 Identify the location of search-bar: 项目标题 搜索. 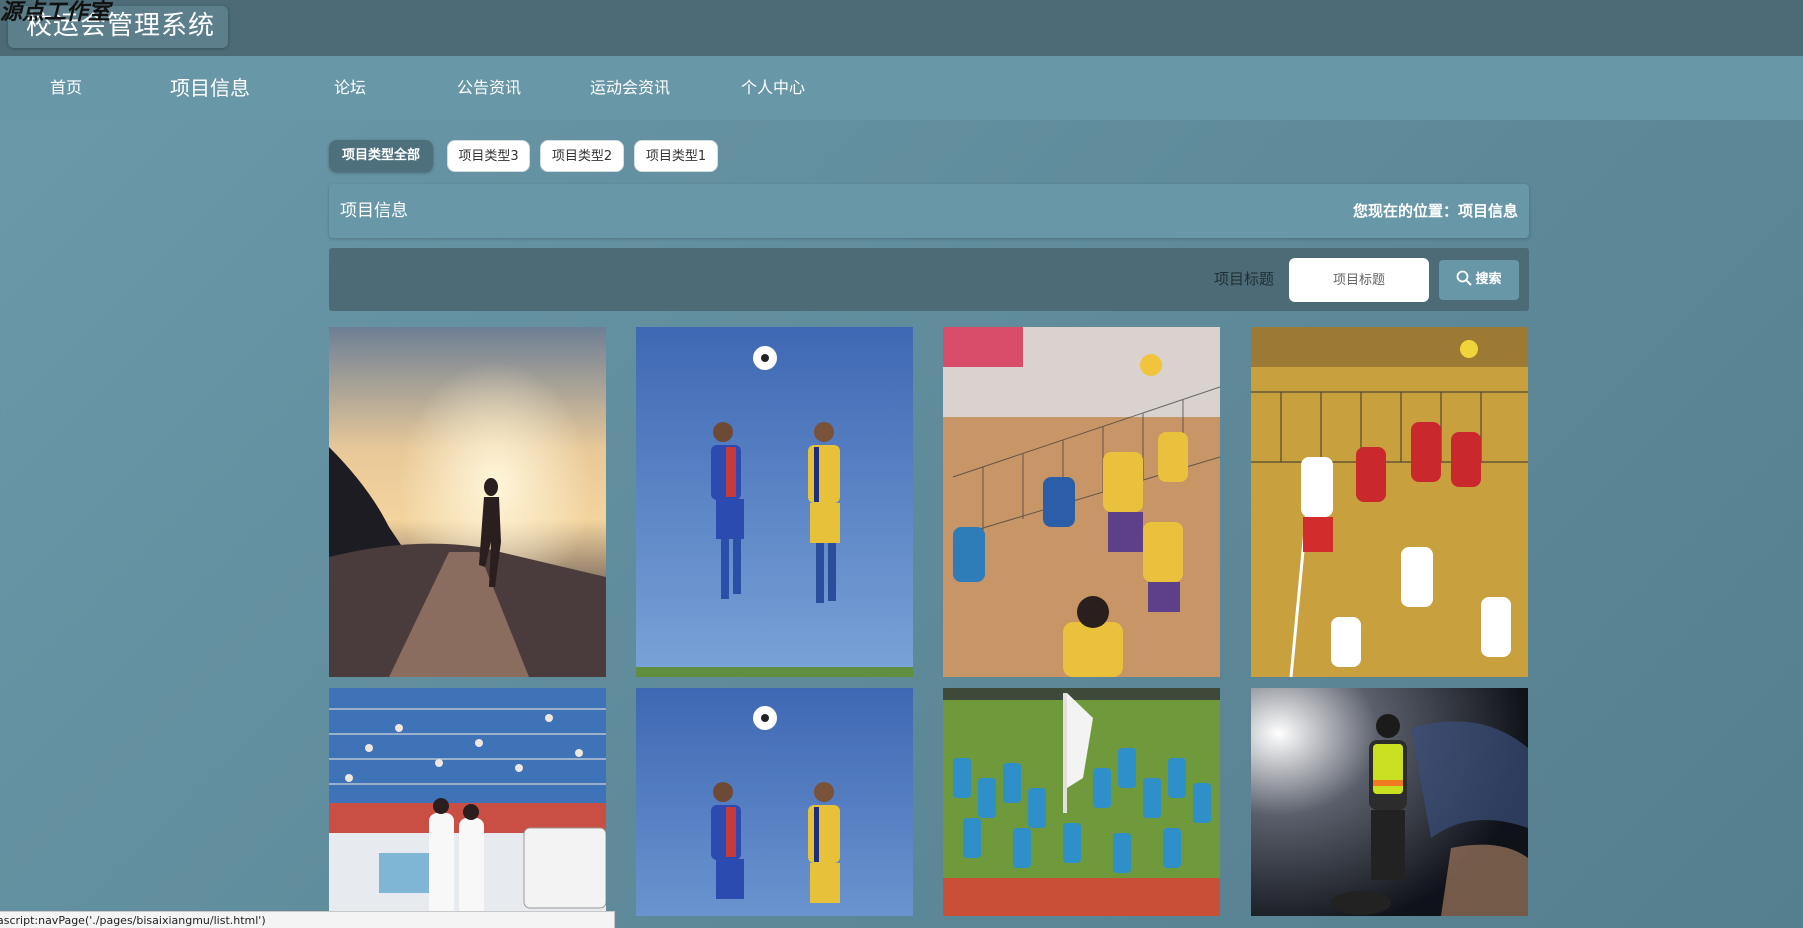
(929, 279).